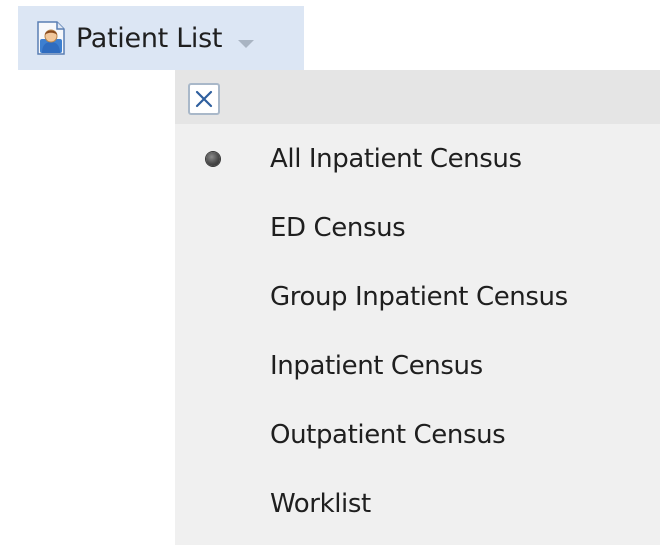  I want to click on close-icon, so click(204, 99).